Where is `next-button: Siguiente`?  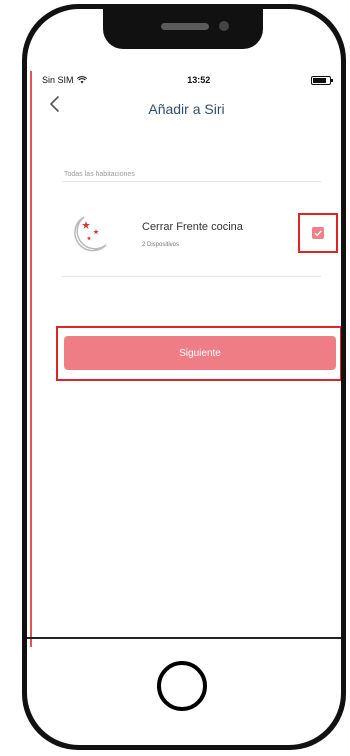
next-button: Siguiente is located at coordinates (200, 353).